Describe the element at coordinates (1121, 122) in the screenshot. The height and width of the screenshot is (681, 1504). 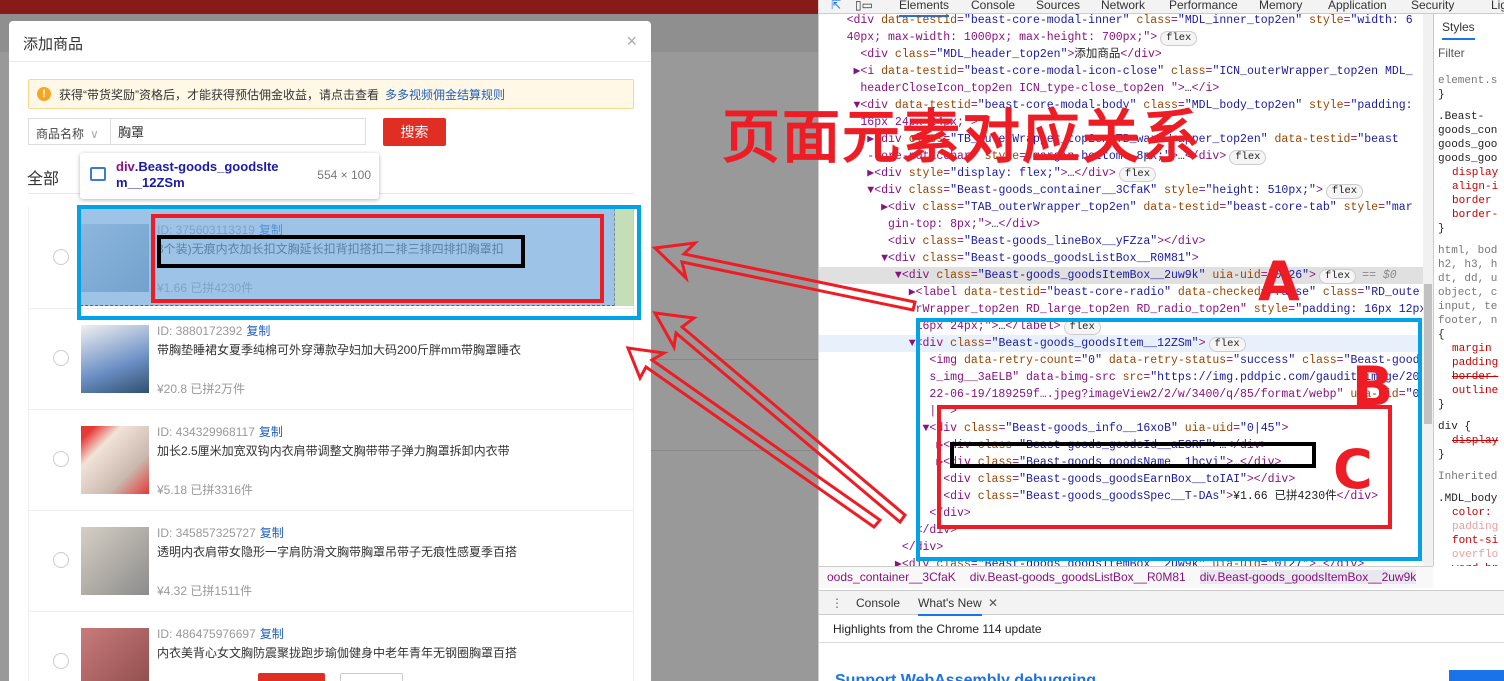
I see `dom-tree-line: 16px 24px 24px;">` at that location.